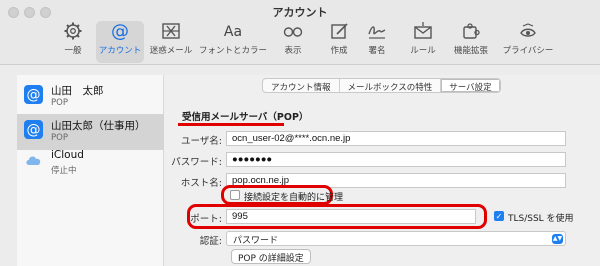 The width and height of the screenshot is (600, 266). Describe the element at coordinates (293, 32) in the screenshot. I see `glasses-icon` at that location.